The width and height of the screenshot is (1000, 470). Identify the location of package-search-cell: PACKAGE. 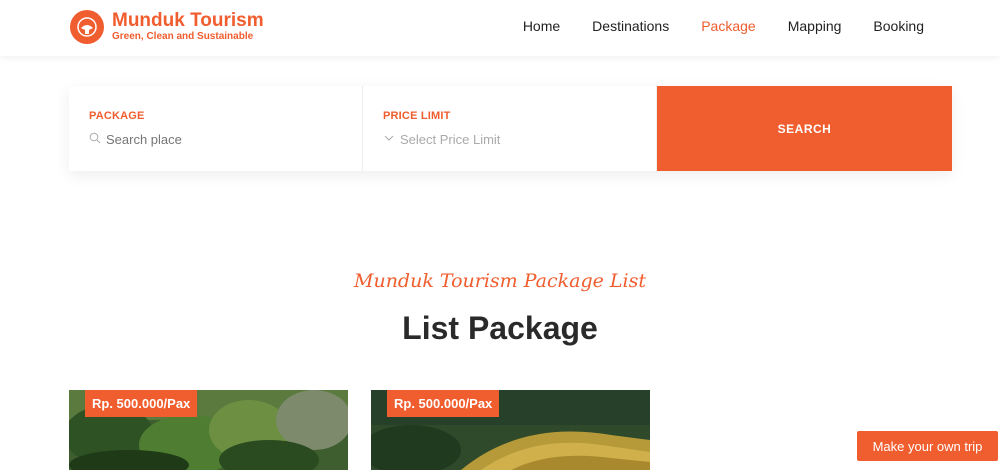
(216, 128).